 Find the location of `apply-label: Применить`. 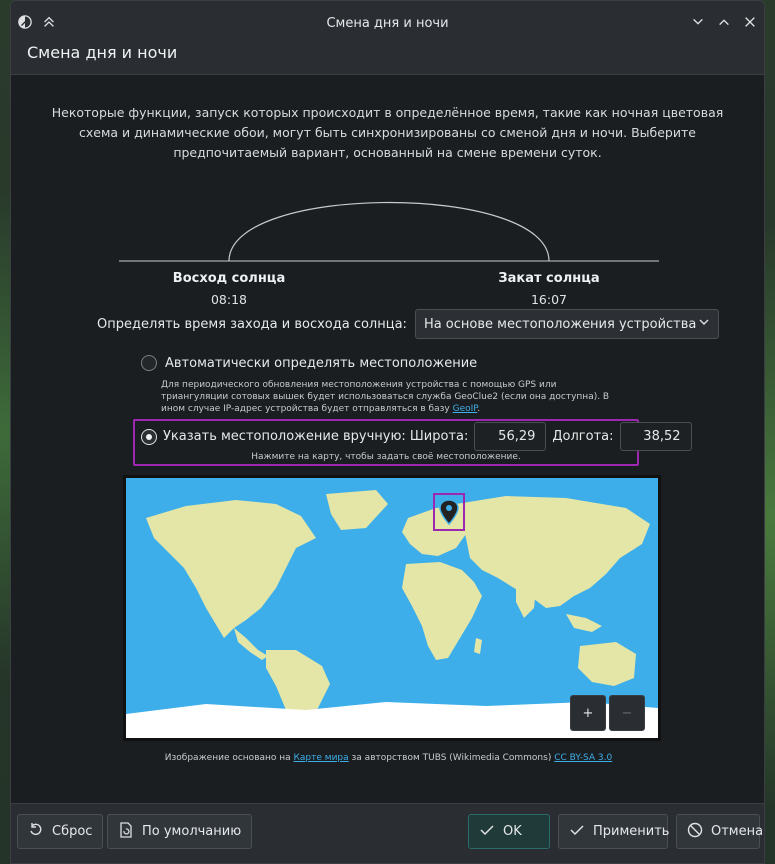

apply-label: Применить is located at coordinates (631, 831).